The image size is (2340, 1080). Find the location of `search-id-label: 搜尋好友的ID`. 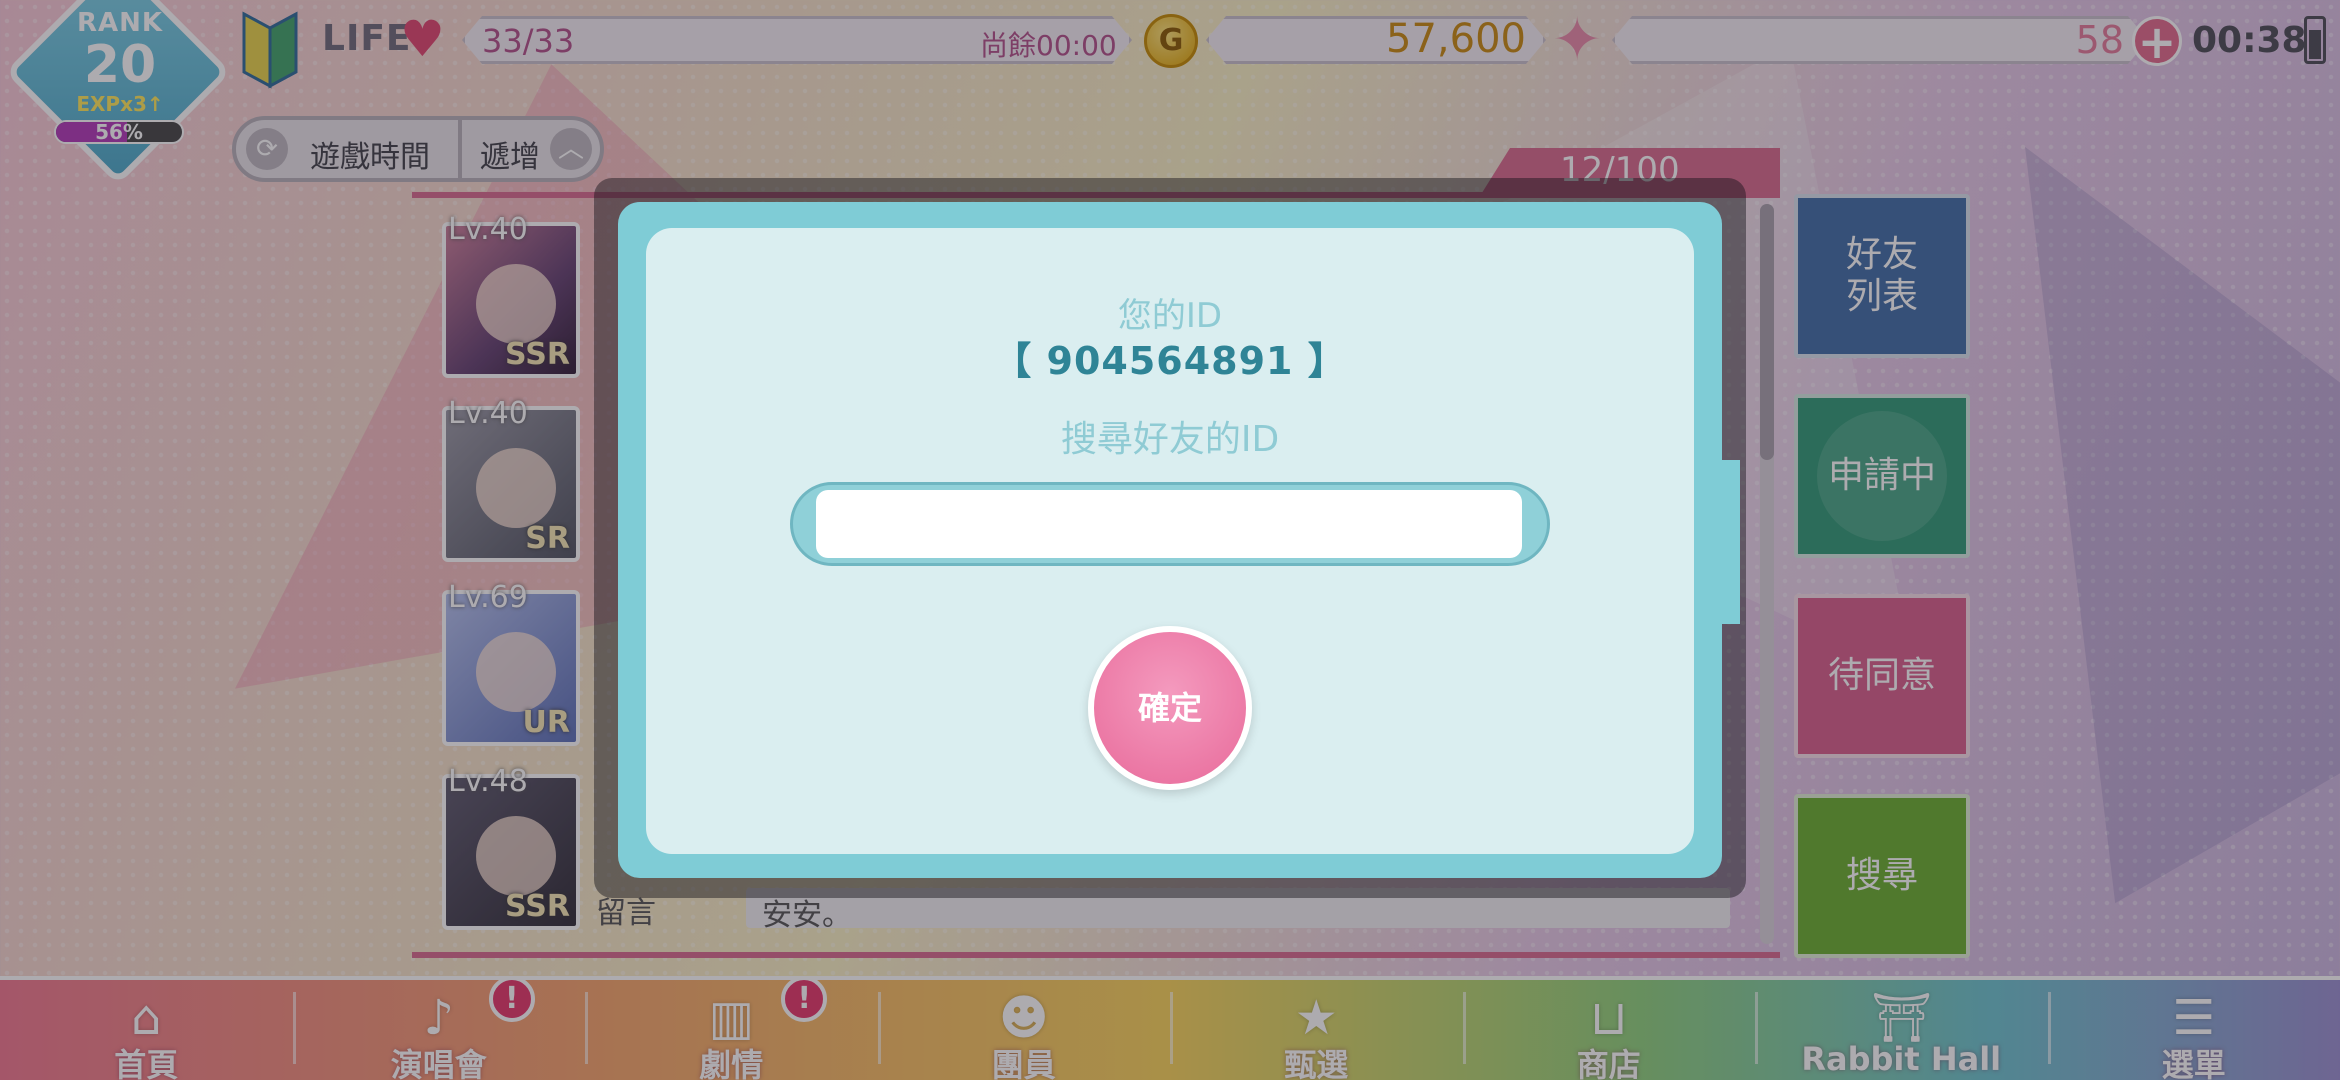

search-id-label: 搜尋好友的ID is located at coordinates (1170, 439).